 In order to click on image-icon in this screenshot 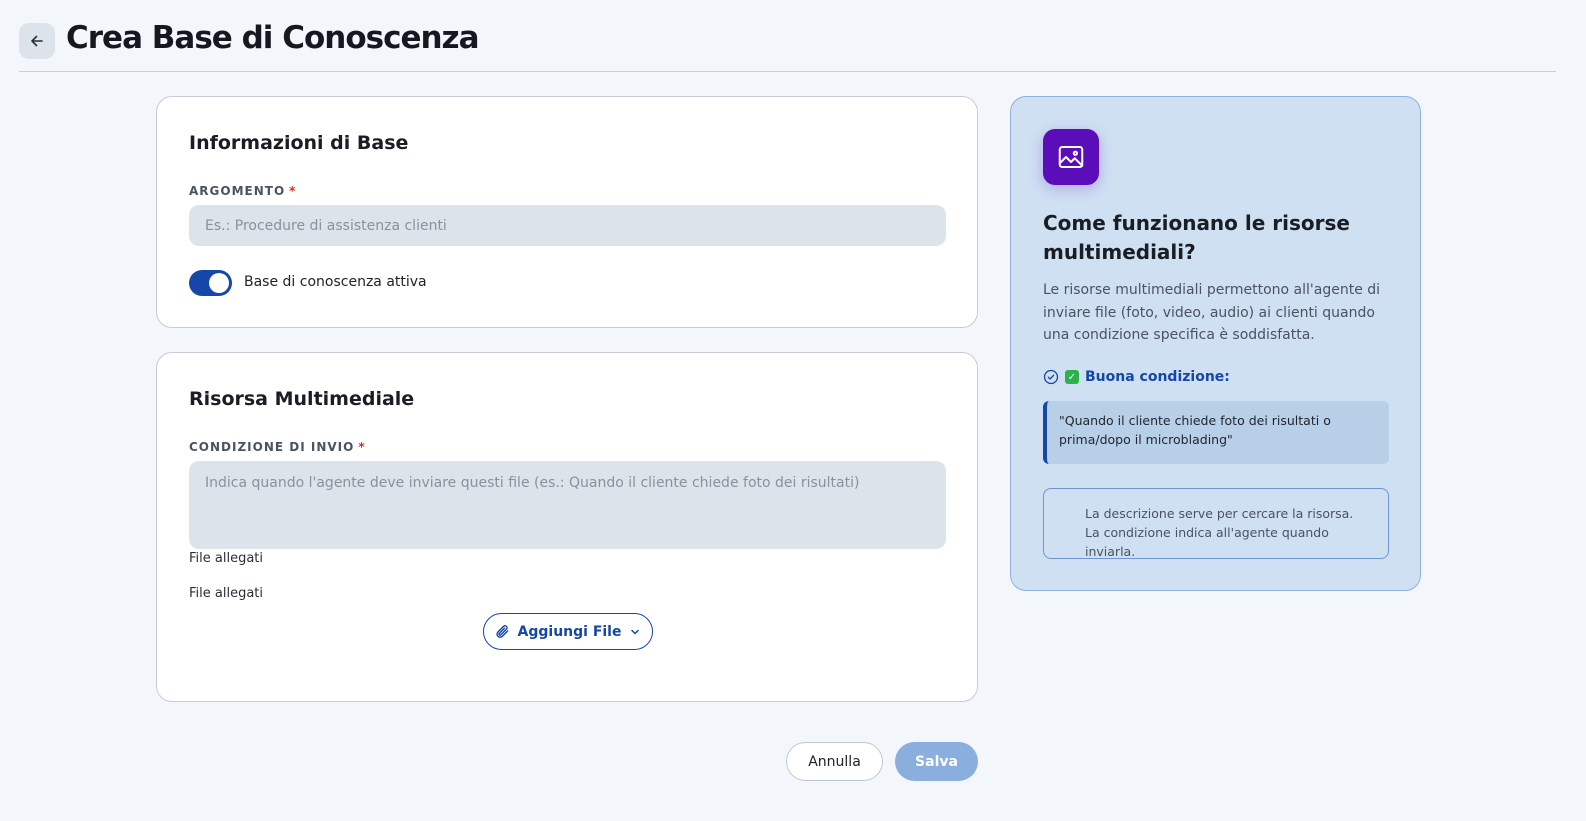, I will do `click(1071, 157)`.